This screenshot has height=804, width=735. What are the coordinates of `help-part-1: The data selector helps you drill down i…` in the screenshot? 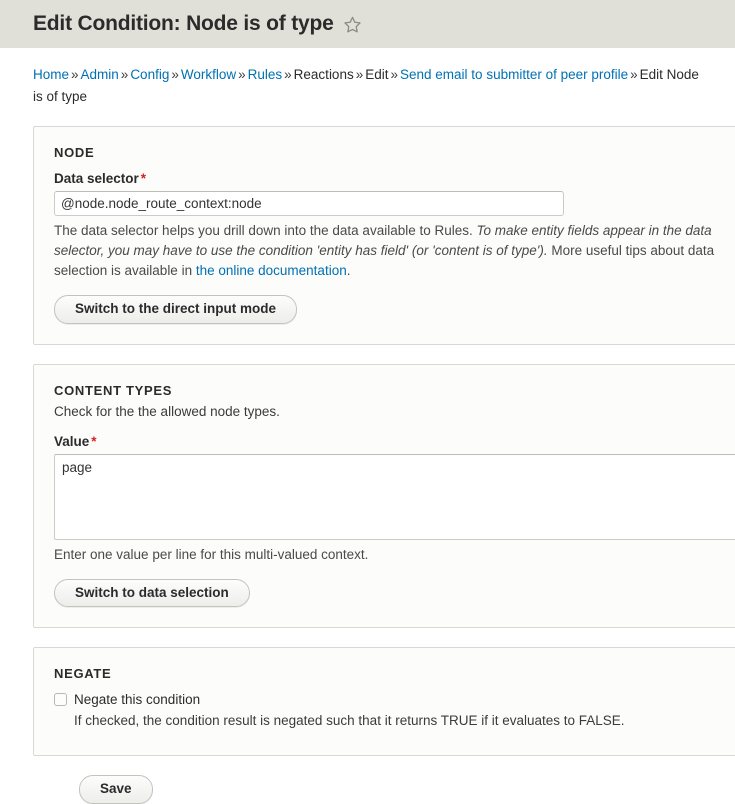 It's located at (265, 230).